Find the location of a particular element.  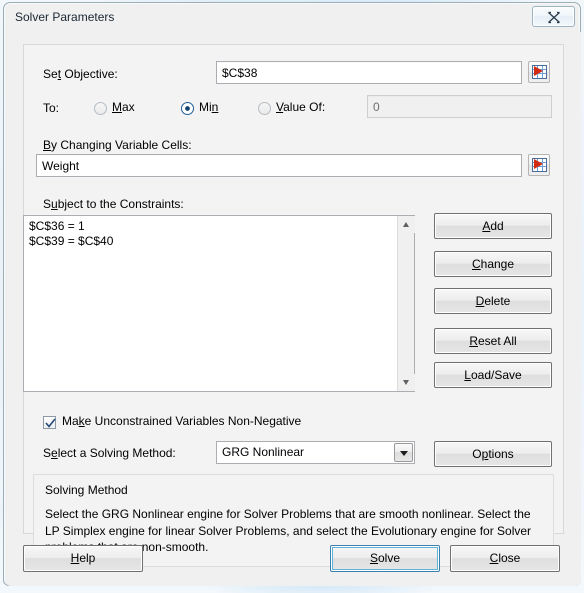

set-objective-input is located at coordinates (369, 72).